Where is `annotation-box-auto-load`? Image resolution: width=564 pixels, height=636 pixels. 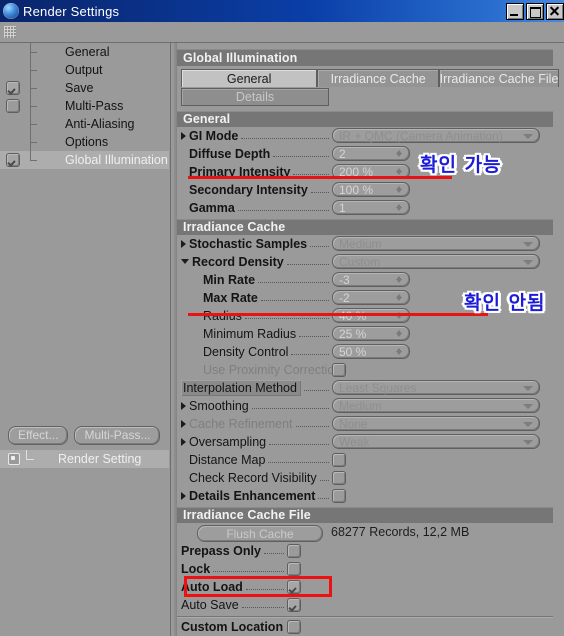 annotation-box-auto-load is located at coordinates (258, 586).